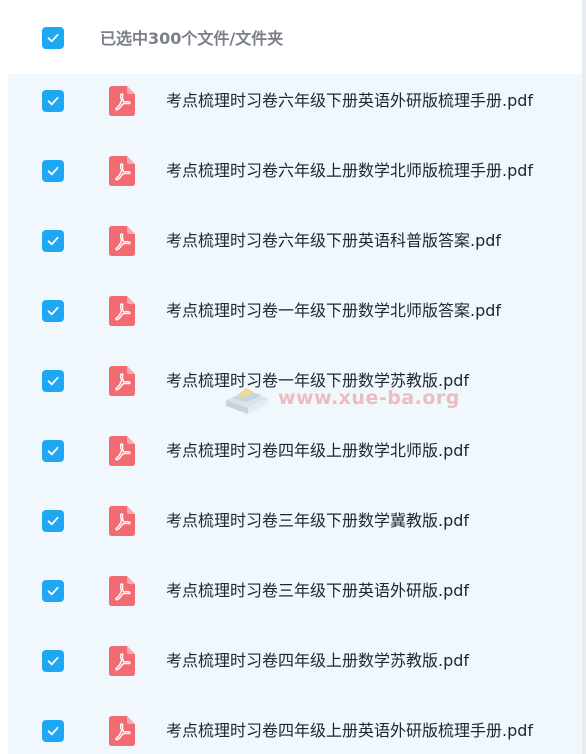 The height and width of the screenshot is (754, 586). I want to click on file-row: 考点梳理时习卷三年级下册数学冀教版.pdf, so click(295, 529).